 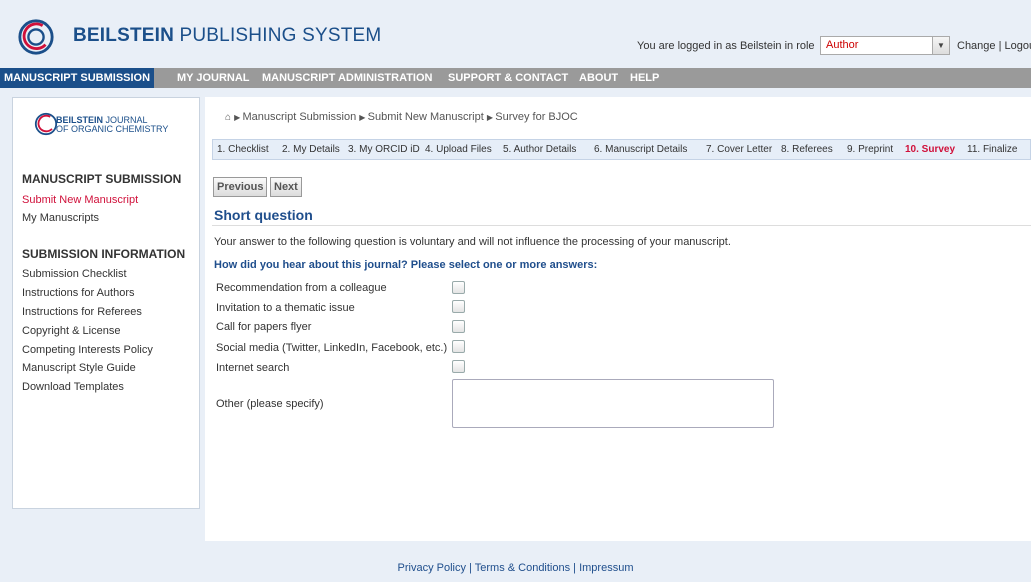 What do you see at coordinates (842, 45) in the screenshot?
I see `role-value: Author` at bounding box center [842, 45].